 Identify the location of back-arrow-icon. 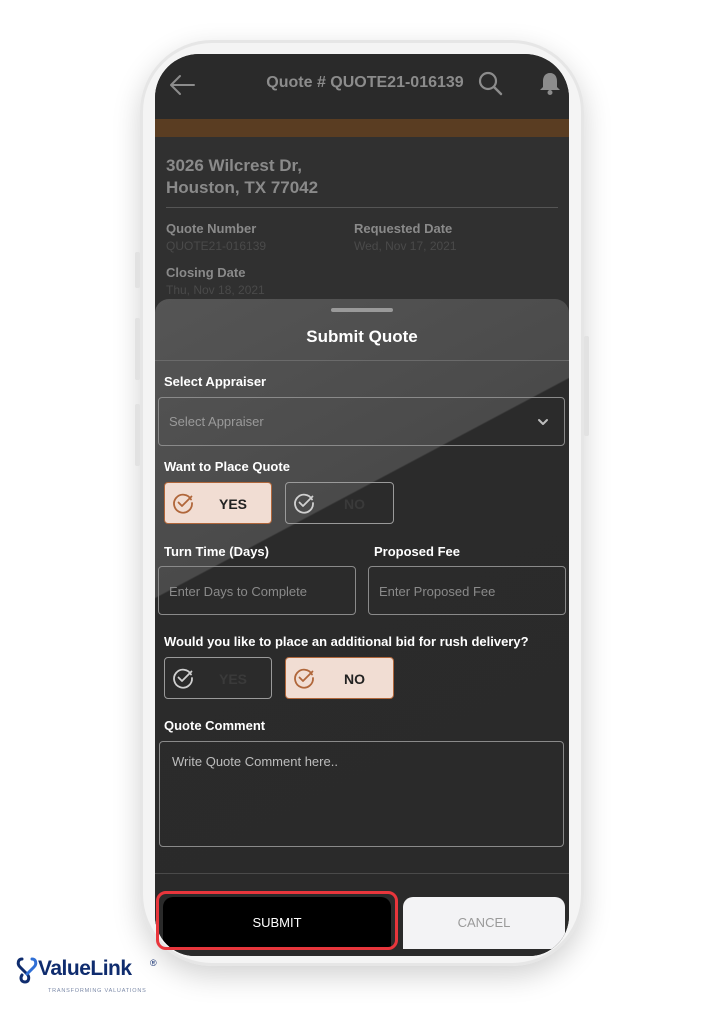
(182, 85).